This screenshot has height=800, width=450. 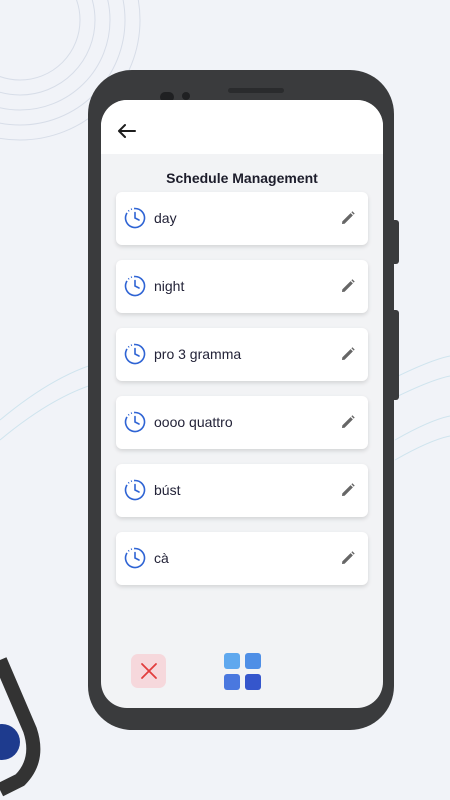 What do you see at coordinates (396, 242) in the screenshot?
I see `volume-button` at bounding box center [396, 242].